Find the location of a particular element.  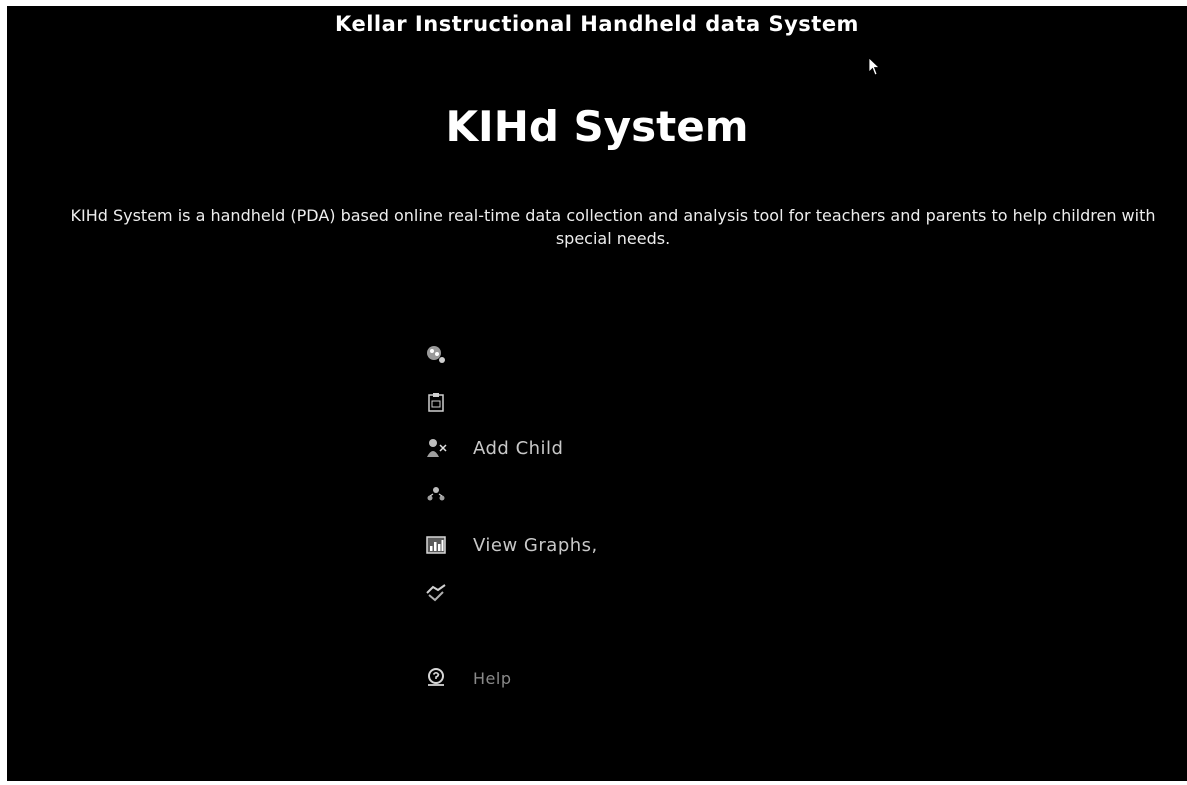

handshake-icon is located at coordinates (436, 592).